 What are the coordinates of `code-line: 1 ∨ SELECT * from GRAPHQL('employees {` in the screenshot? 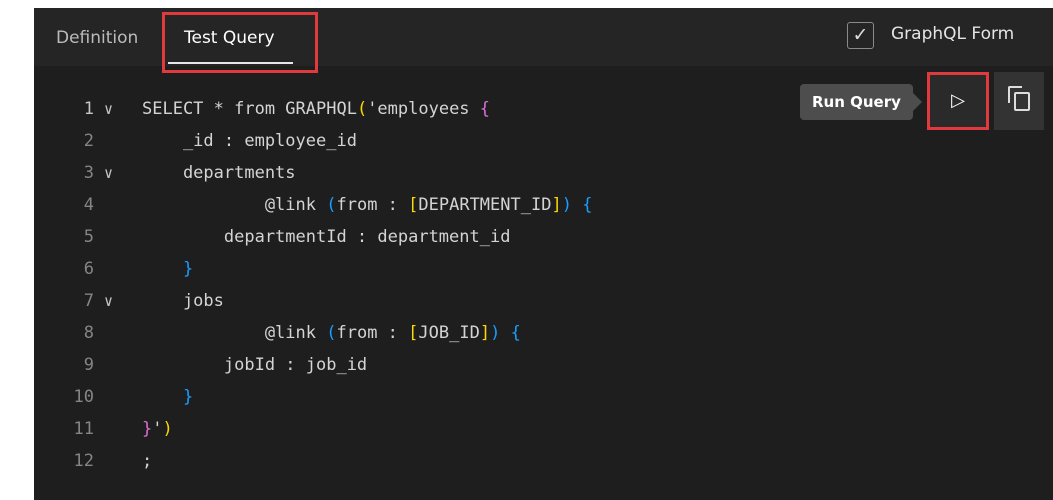 It's located at (543, 109).